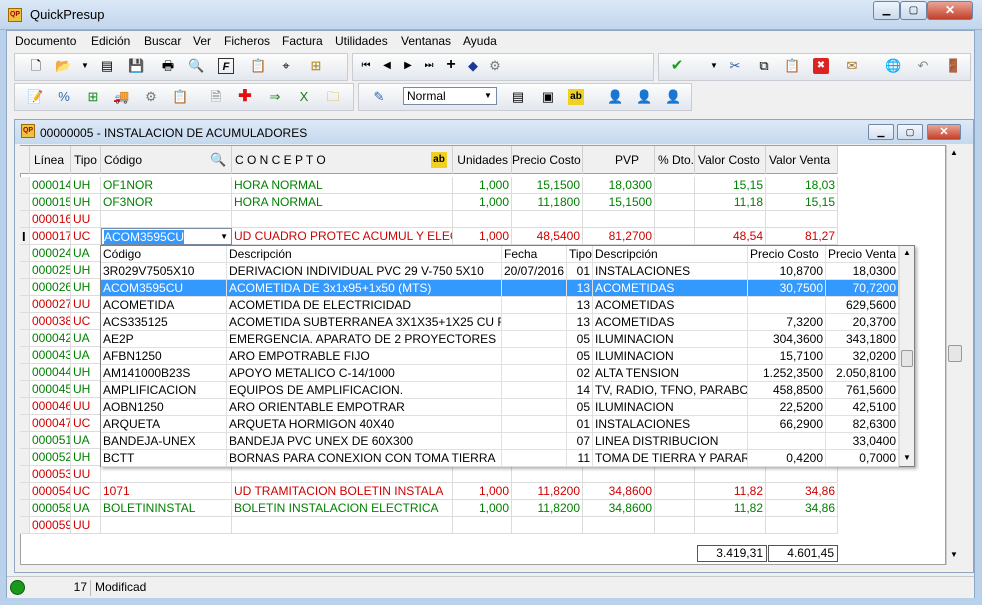 This screenshot has height=605, width=982. What do you see at coordinates (364, 288) in the screenshot?
I see `lookup-cell-descripcion: ACOMETIDA DE 3x1x95+1x50 (MTS)` at bounding box center [364, 288].